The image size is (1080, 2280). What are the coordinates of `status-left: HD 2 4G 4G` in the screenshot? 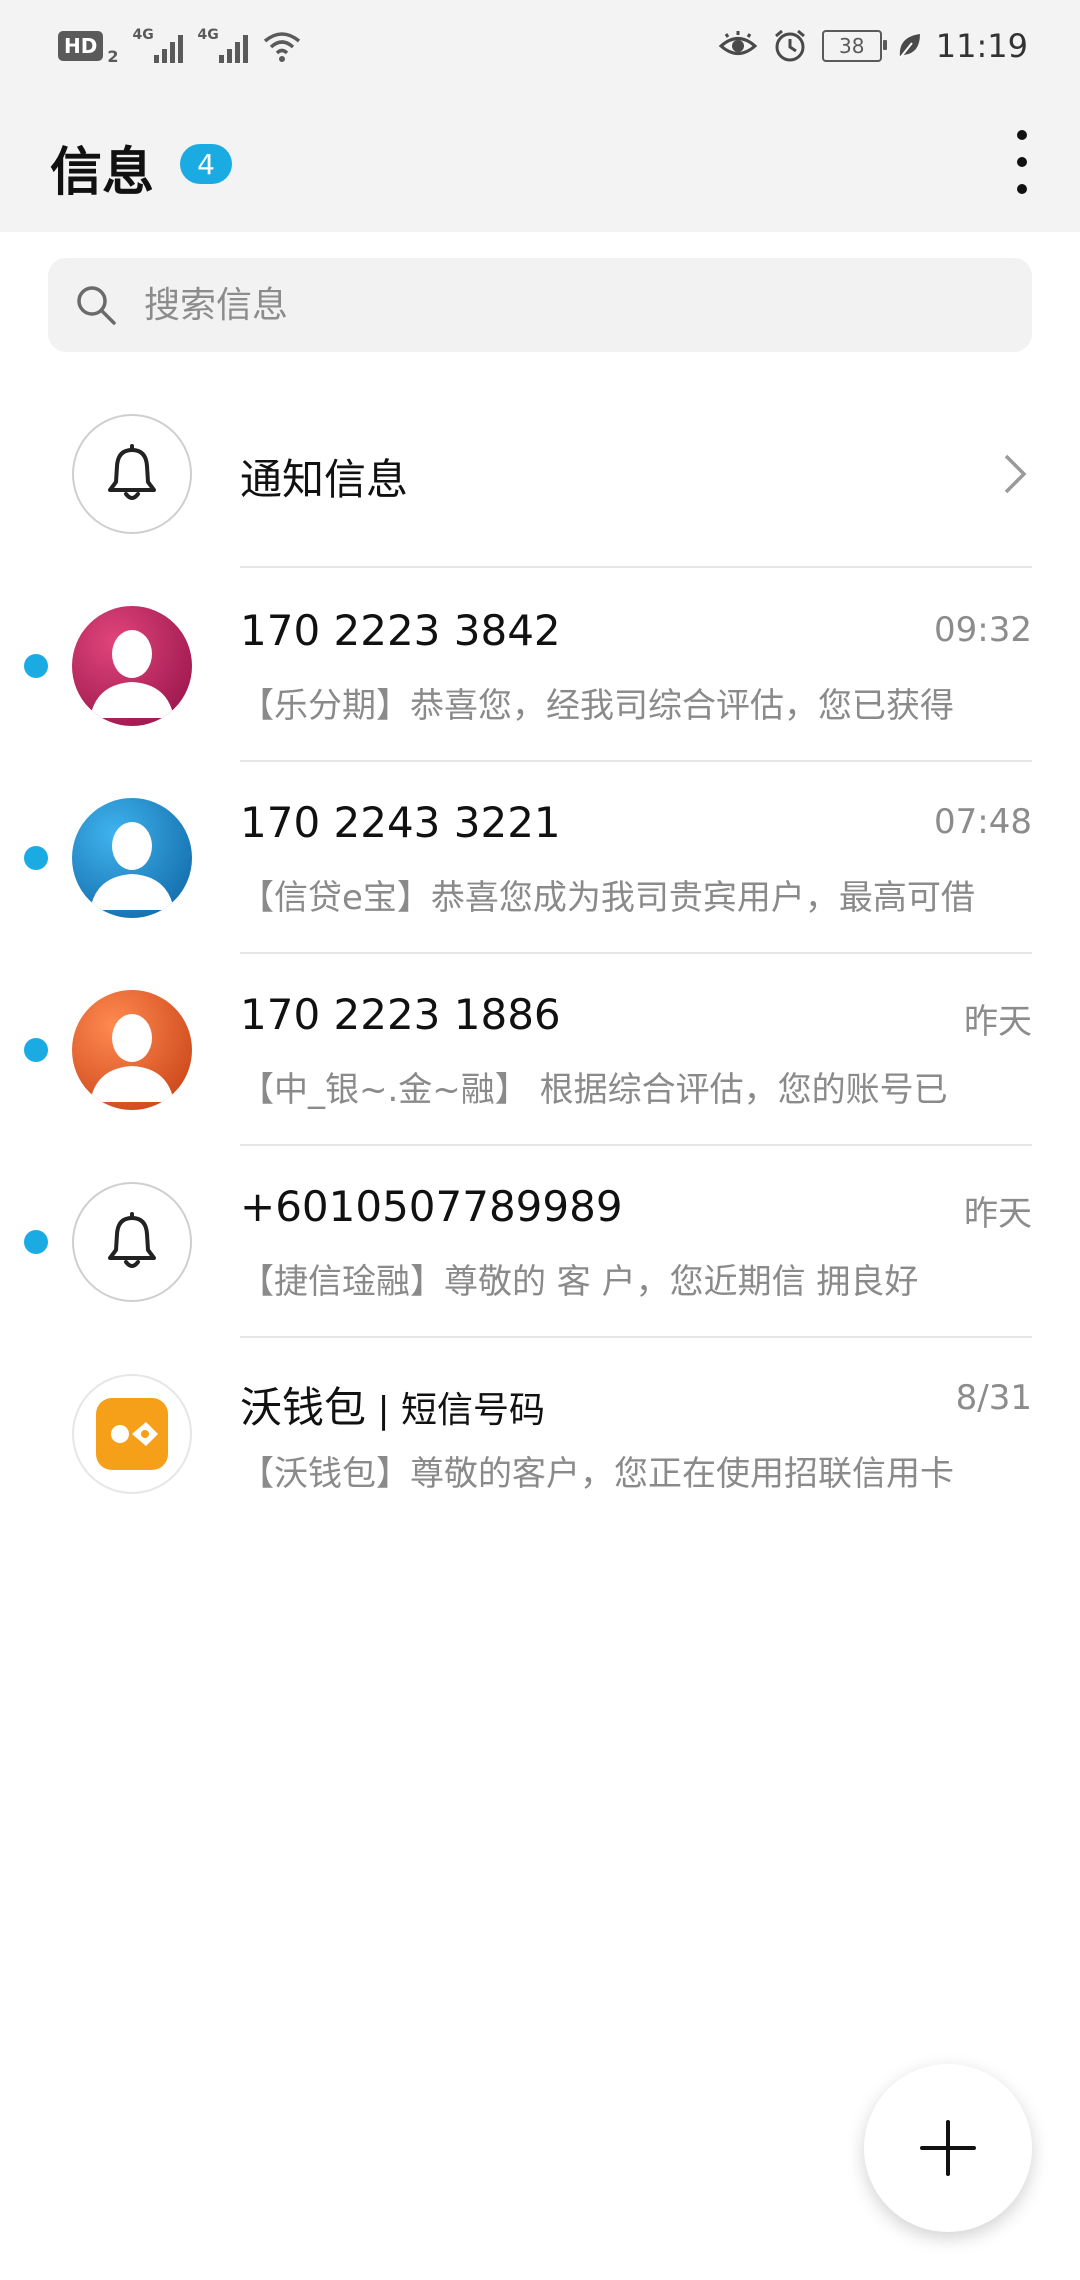 It's located at (180, 46).